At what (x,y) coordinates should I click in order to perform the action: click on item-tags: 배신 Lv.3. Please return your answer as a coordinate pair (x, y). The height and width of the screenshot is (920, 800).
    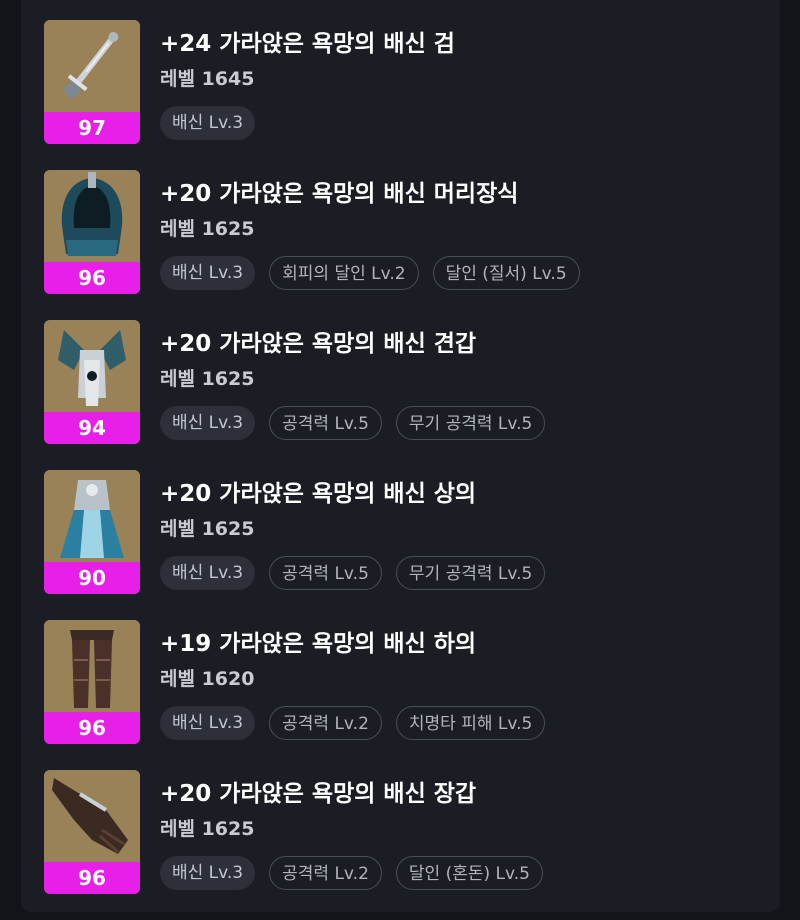
    Looking at the image, I should click on (208, 123).